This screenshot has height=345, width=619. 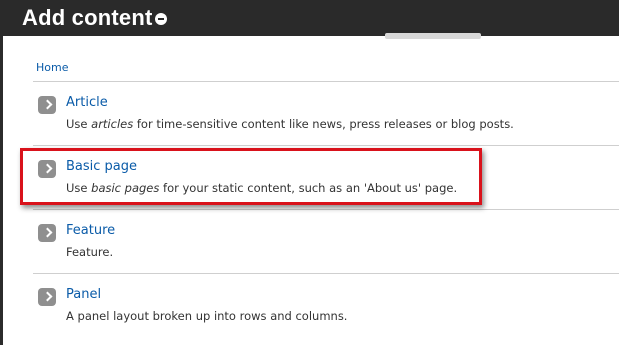 I want to click on breadcrumb-home-link: Home, so click(x=52, y=67).